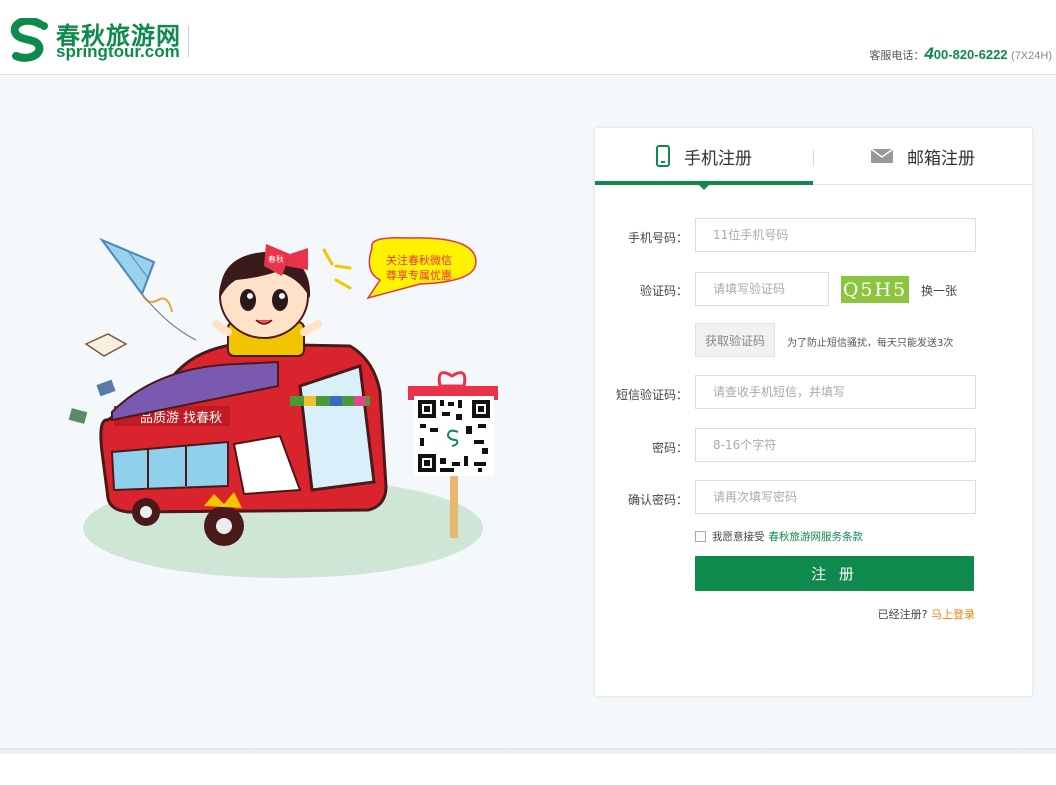 Image resolution: width=1056 pixels, height=785 pixels. What do you see at coordinates (663, 291) in the screenshot?
I see `captcha-code-label: 验证码：` at bounding box center [663, 291].